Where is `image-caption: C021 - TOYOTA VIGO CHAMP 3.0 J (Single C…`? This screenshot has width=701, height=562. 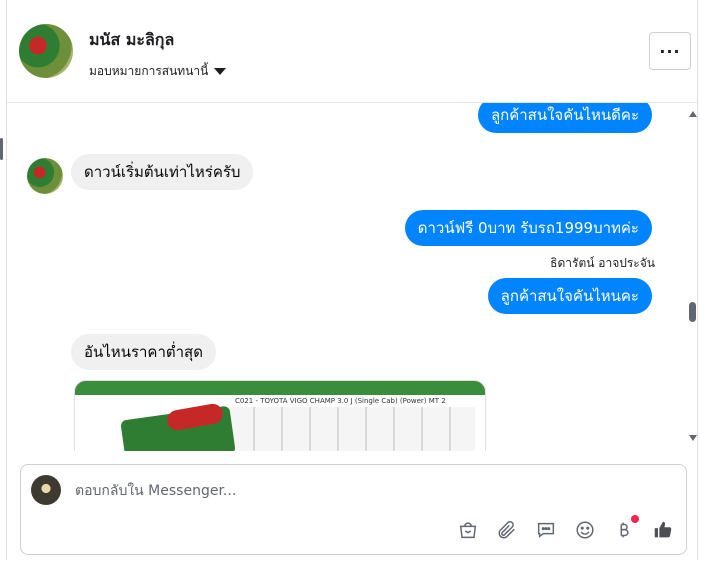 image-caption: C021 - TOYOTA VIGO CHAMP 3.0 J (Single C… is located at coordinates (340, 401).